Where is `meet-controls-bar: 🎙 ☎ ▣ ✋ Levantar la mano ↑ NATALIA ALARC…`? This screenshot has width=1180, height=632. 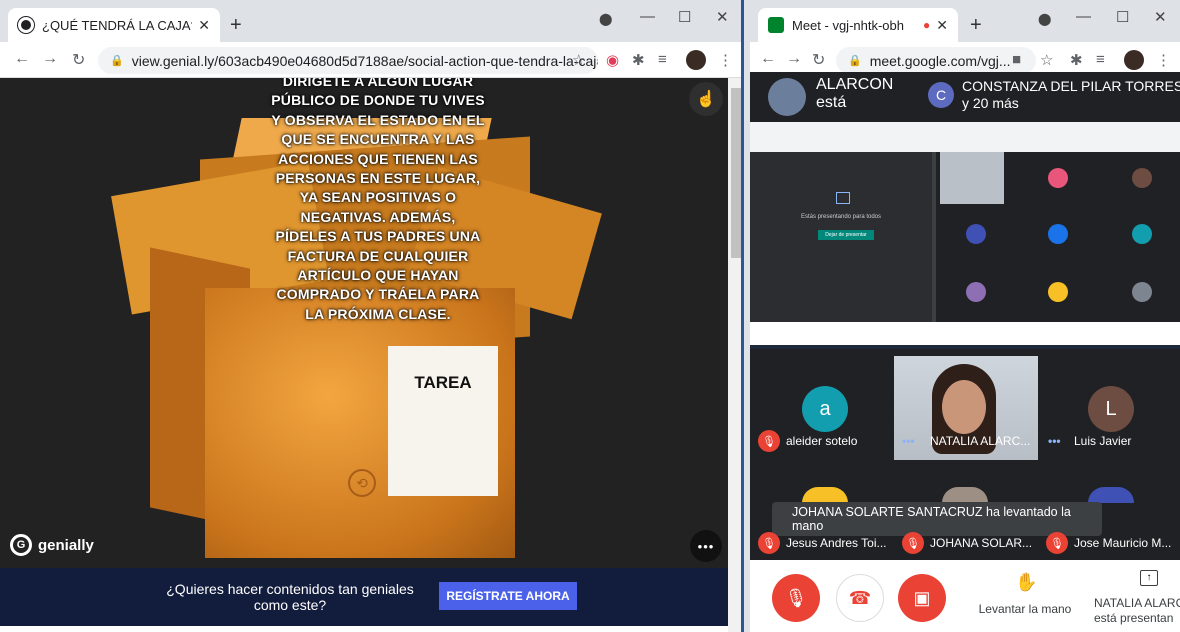
meet-controls-bar: 🎙 ☎ ▣ ✋ Levantar la mano ↑ NATALIA ALARC… is located at coordinates (965, 596).